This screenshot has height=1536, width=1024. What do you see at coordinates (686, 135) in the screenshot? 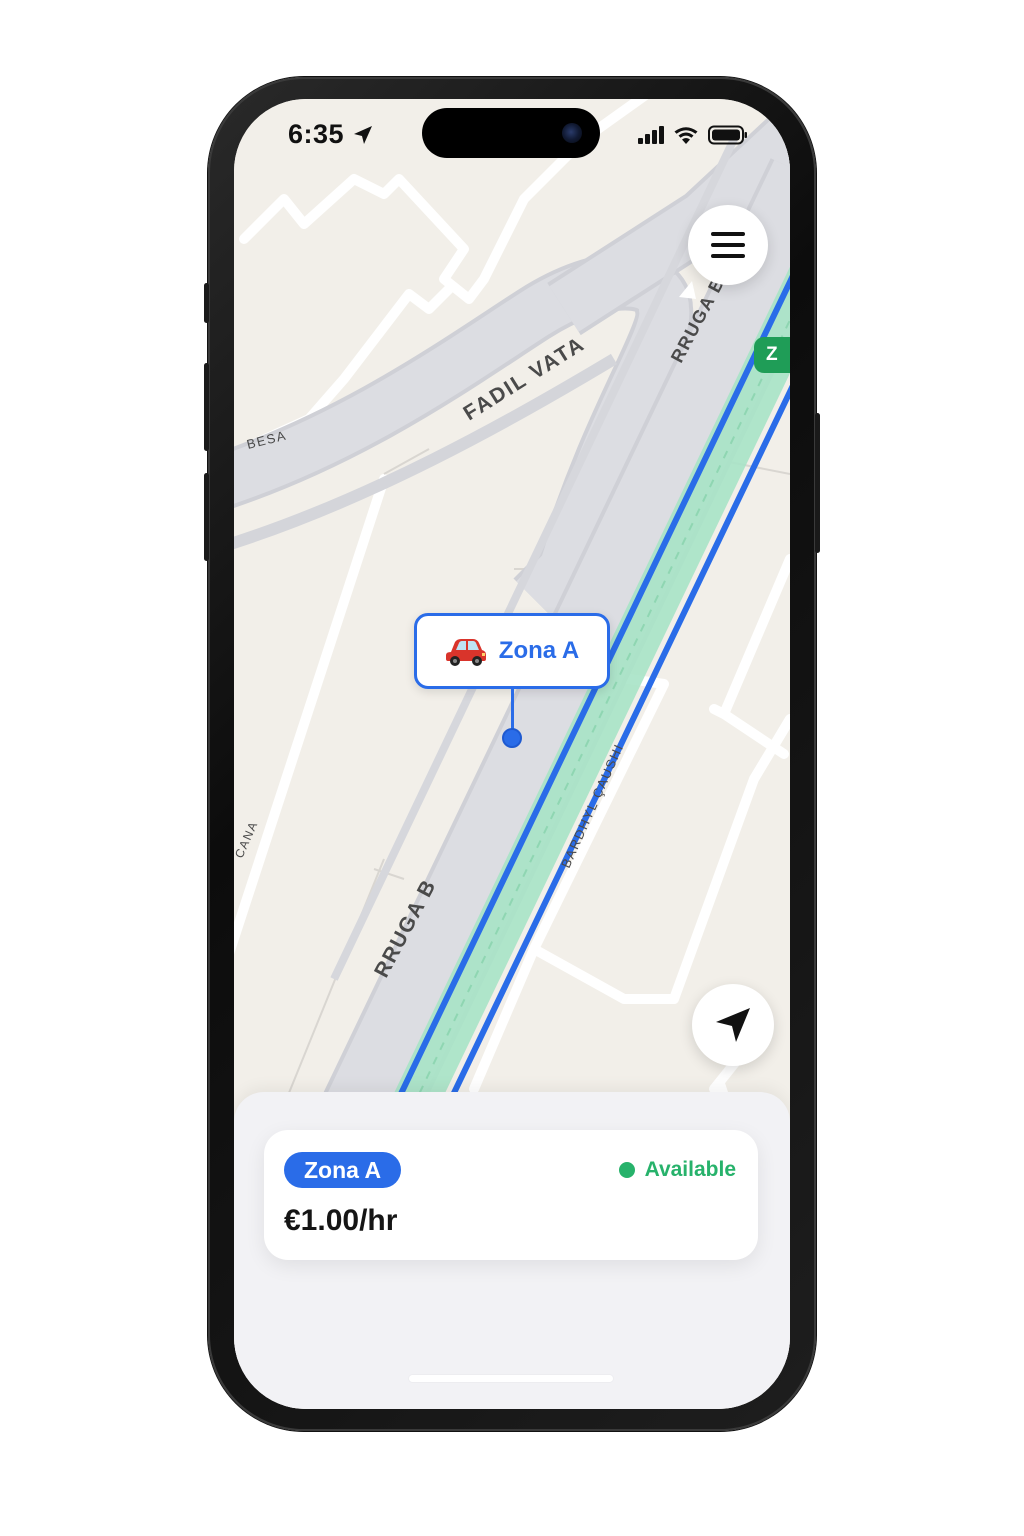
I see `wifi-icon` at bounding box center [686, 135].